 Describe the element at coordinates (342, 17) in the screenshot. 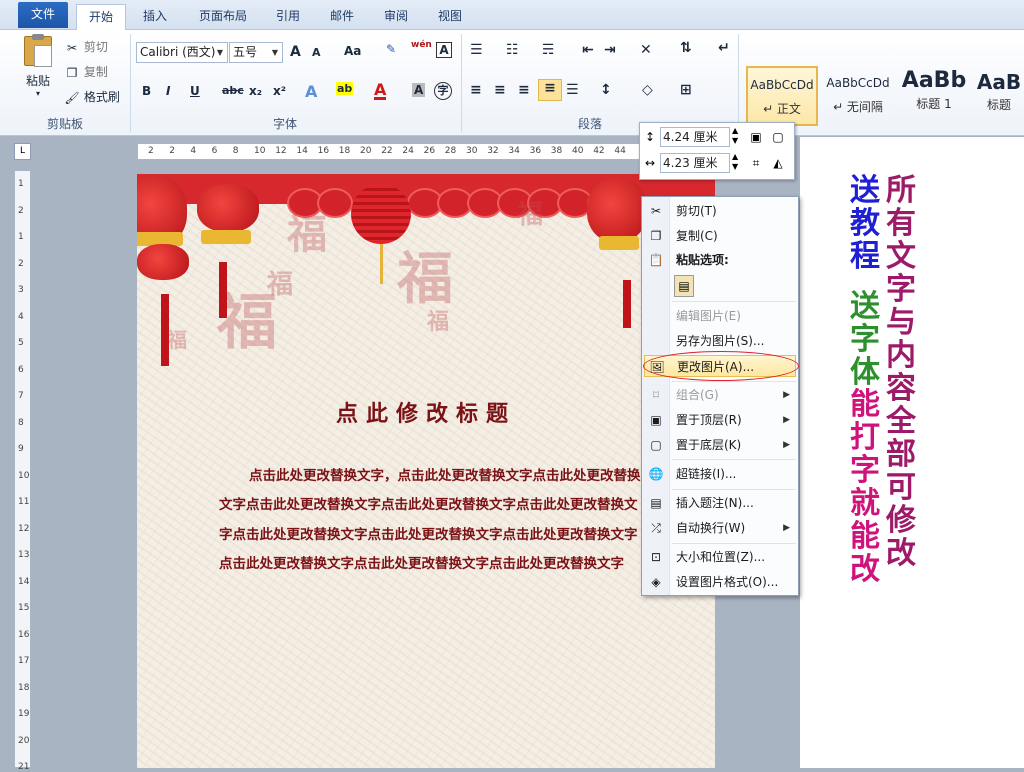

I see `tab-mailings: 邮件` at that location.